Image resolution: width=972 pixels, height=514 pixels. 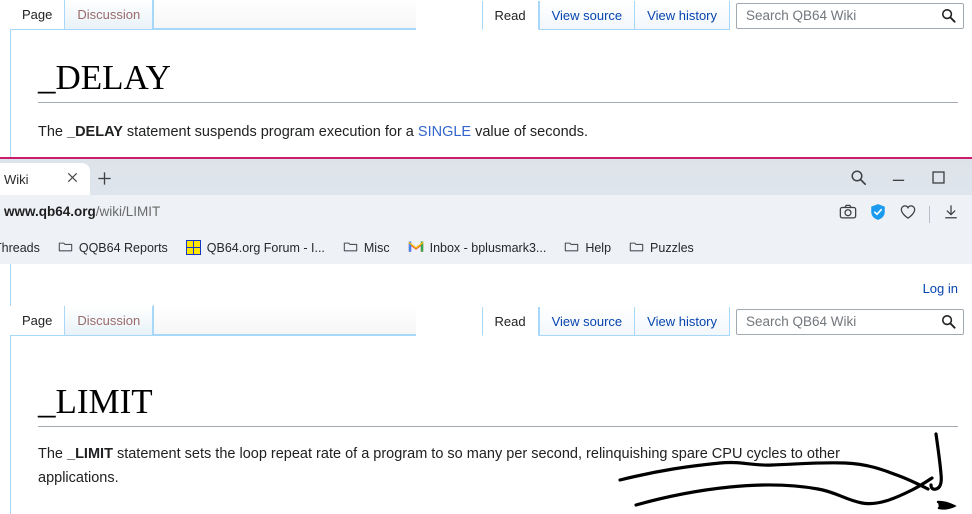 I want to click on link-single: SINGLE, so click(x=444, y=132).